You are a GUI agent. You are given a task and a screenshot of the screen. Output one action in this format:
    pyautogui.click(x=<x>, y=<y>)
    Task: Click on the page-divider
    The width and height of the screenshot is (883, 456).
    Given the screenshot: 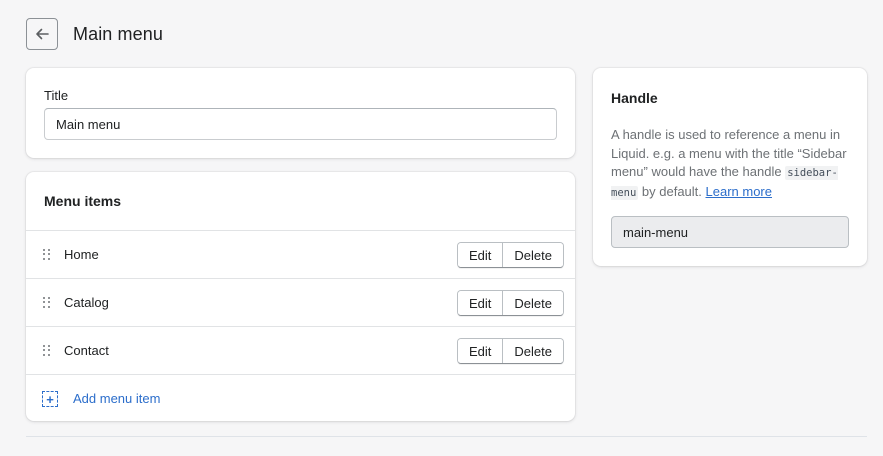 What is the action you would take?
    pyautogui.click(x=446, y=436)
    